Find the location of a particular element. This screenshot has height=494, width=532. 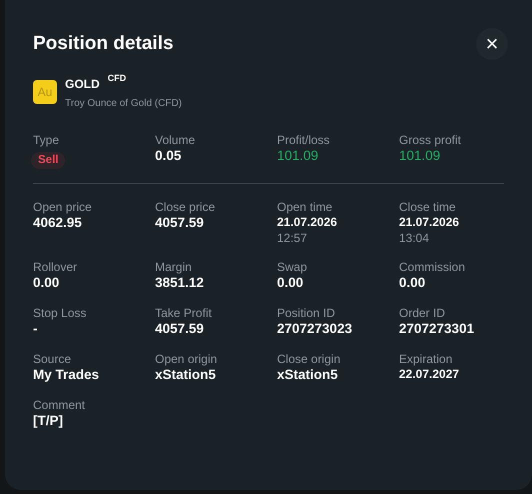

field-label: Volume is located at coordinates (175, 140).